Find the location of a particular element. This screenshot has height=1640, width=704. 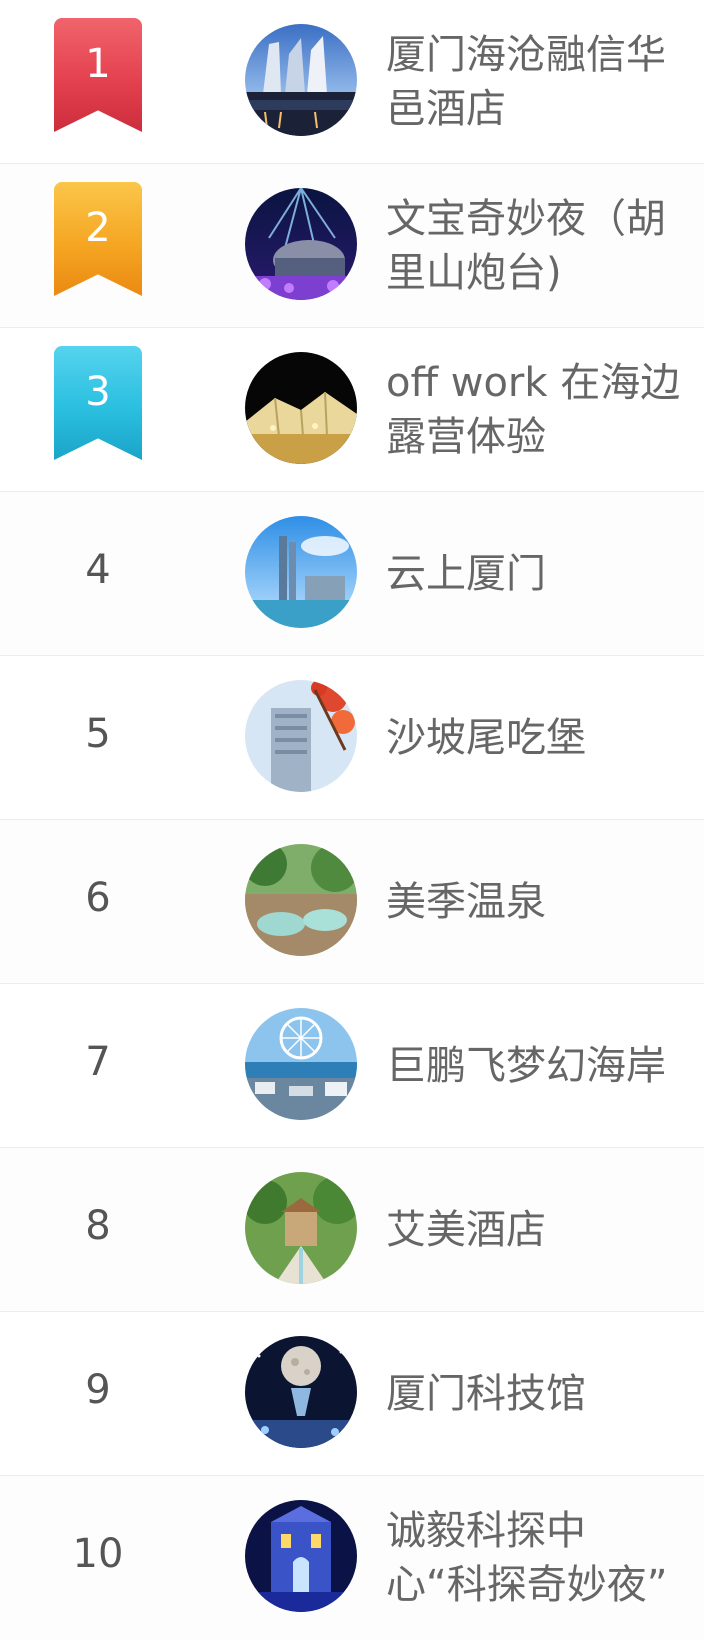

rank-cell: 7 is located at coordinates (98, 1066).